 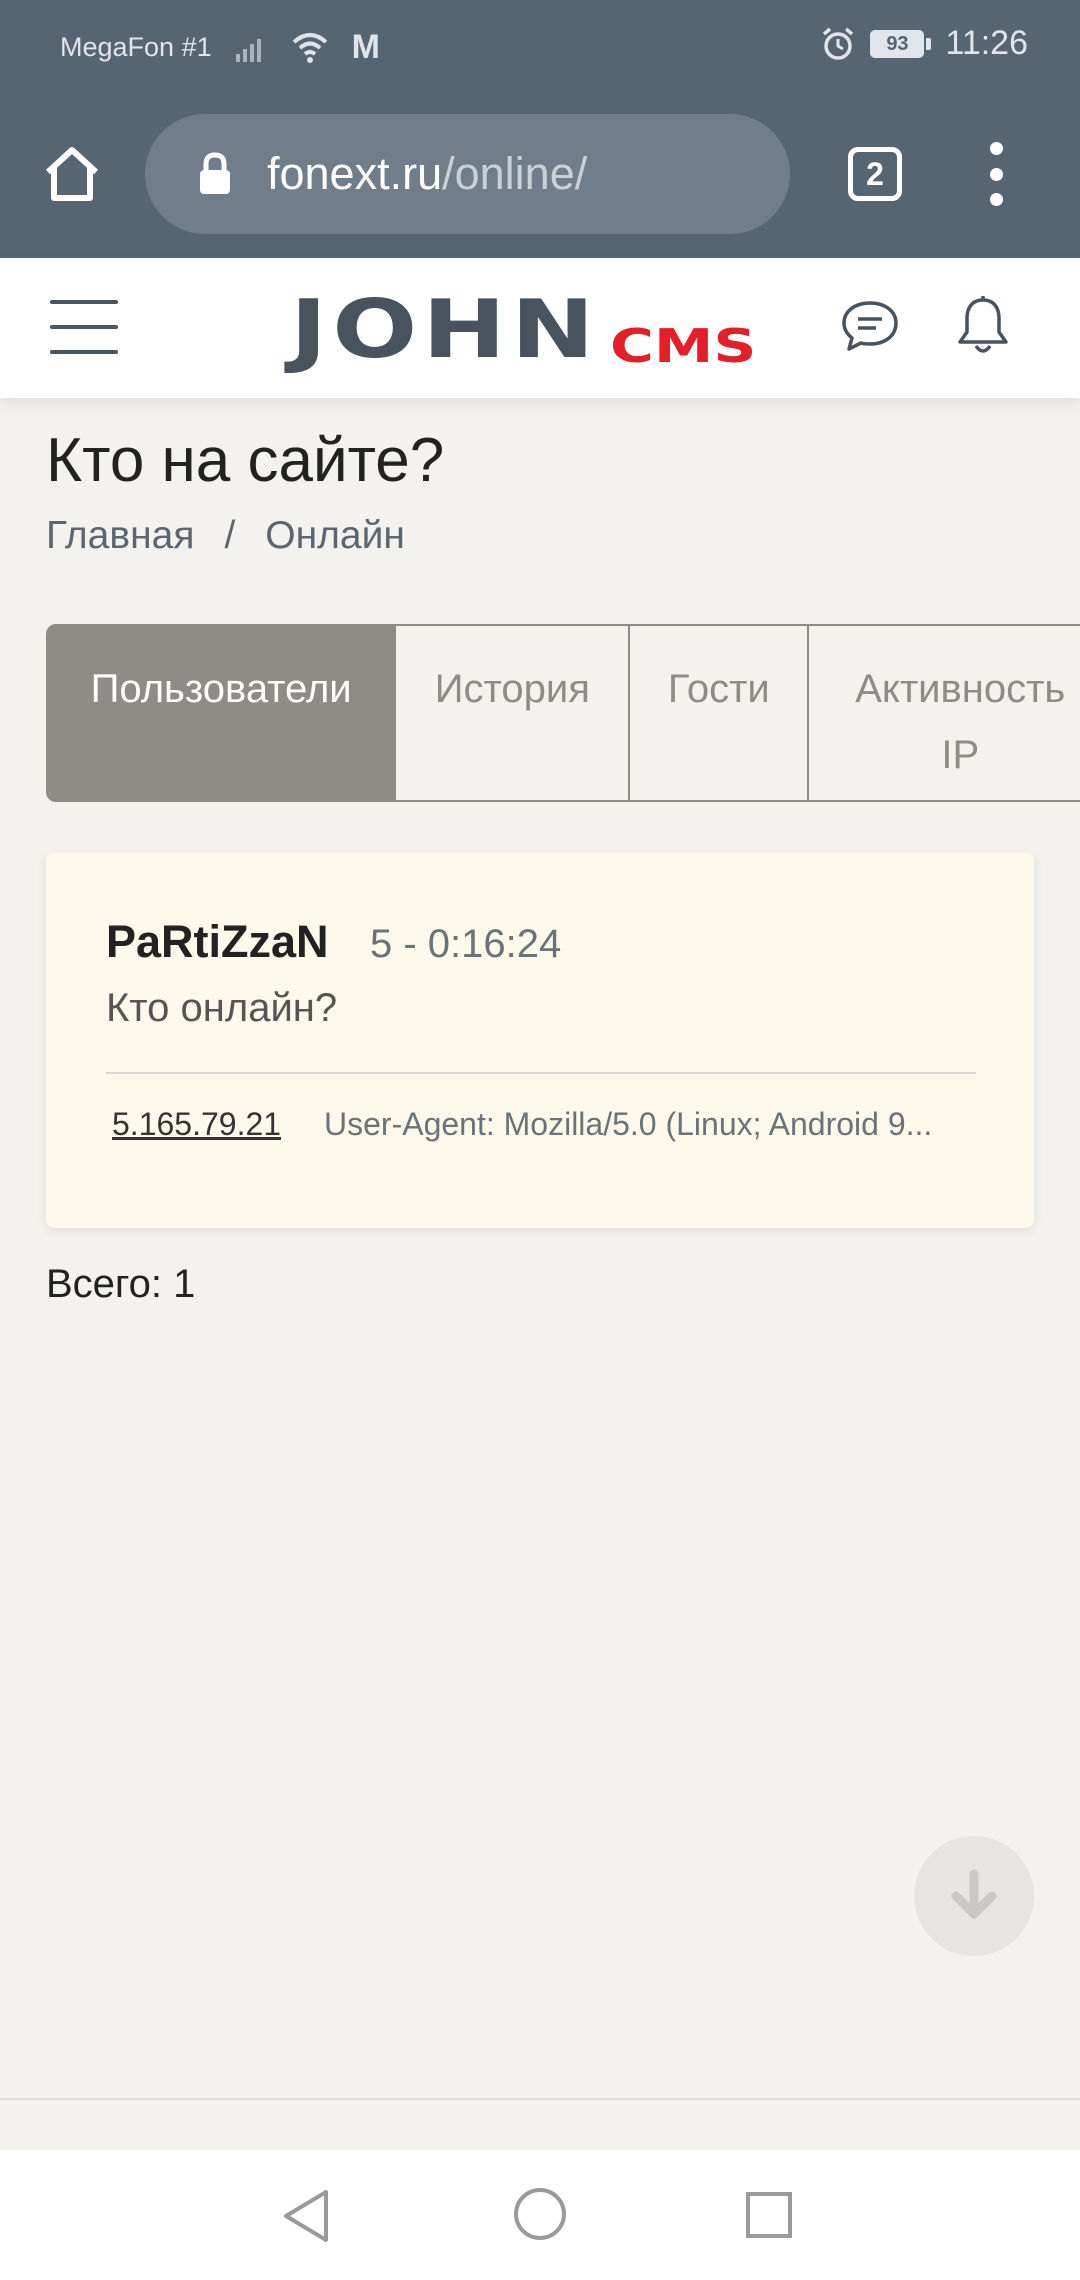 What do you see at coordinates (309, 47) in the screenshot?
I see `wifi-icon` at bounding box center [309, 47].